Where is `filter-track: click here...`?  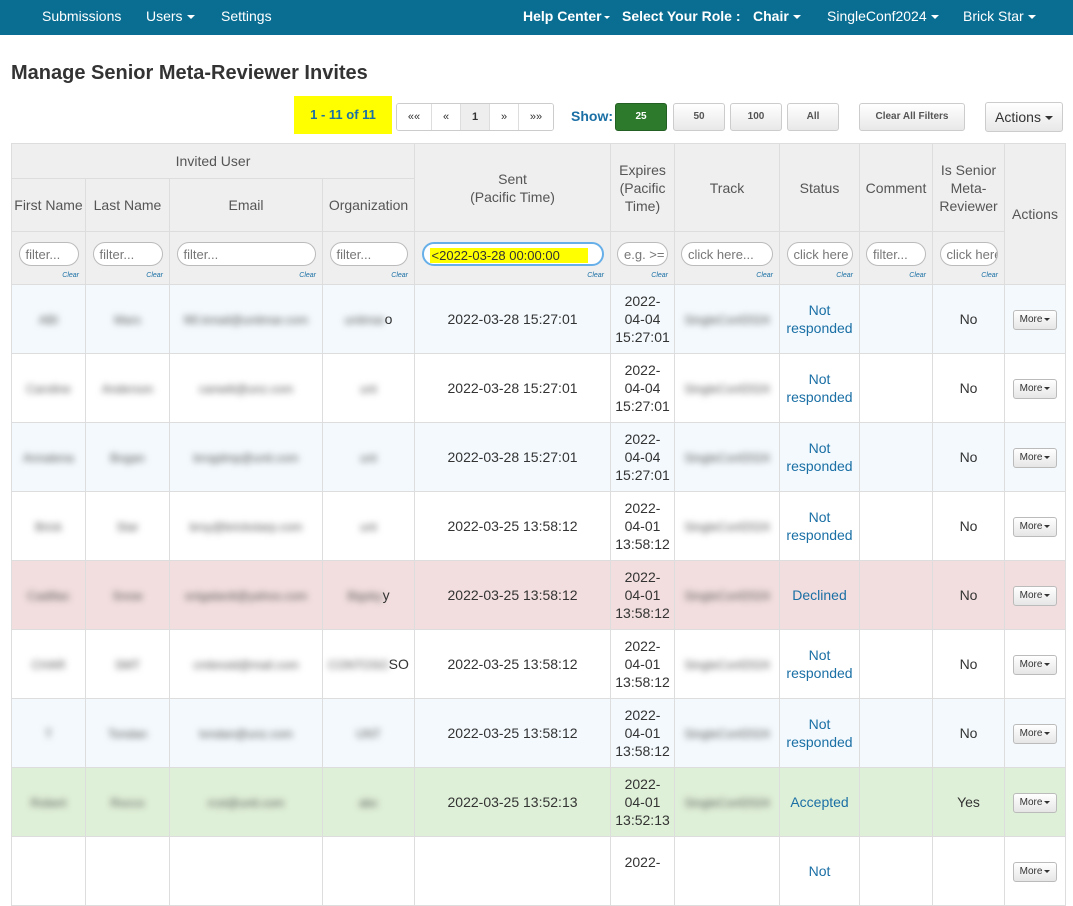
filter-track: click here... is located at coordinates (727, 254).